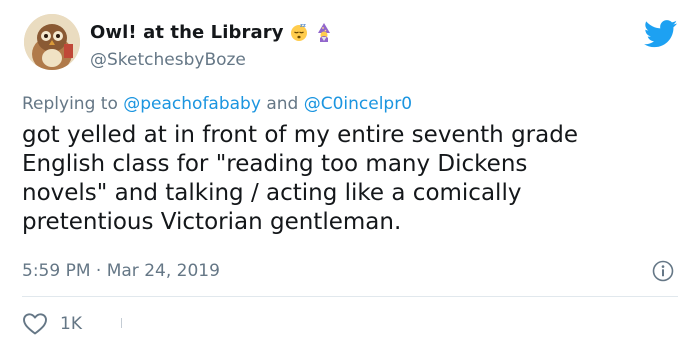  I want to click on avatar, so click(52, 42).